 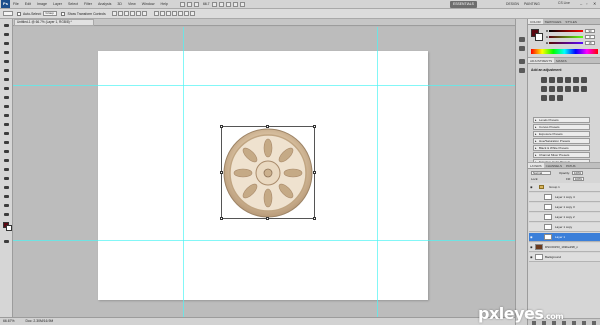 What do you see at coordinates (564, 187) in the screenshot?
I see `layer-row-group-1: ◉ Group 1` at bounding box center [564, 187].